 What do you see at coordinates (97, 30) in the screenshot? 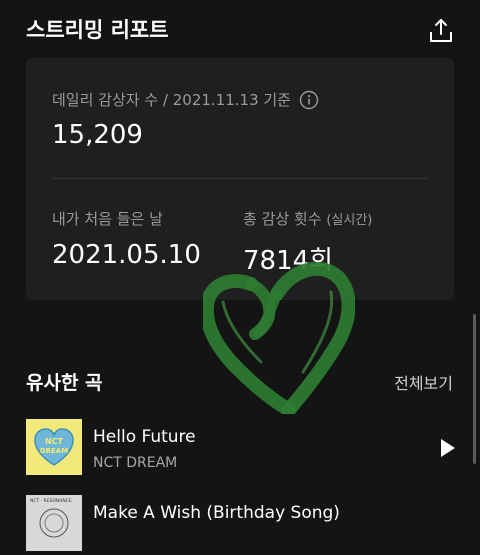
I see `page-title: 스트리밍 리포트` at bounding box center [97, 30].